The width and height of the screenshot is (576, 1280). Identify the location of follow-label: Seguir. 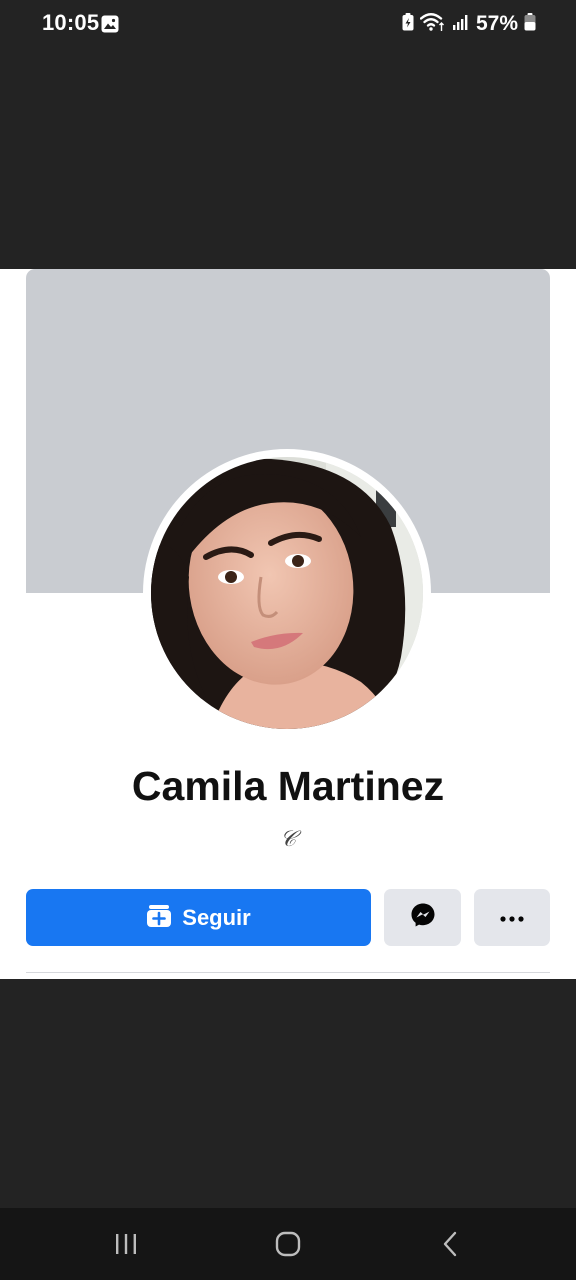
(216, 917).